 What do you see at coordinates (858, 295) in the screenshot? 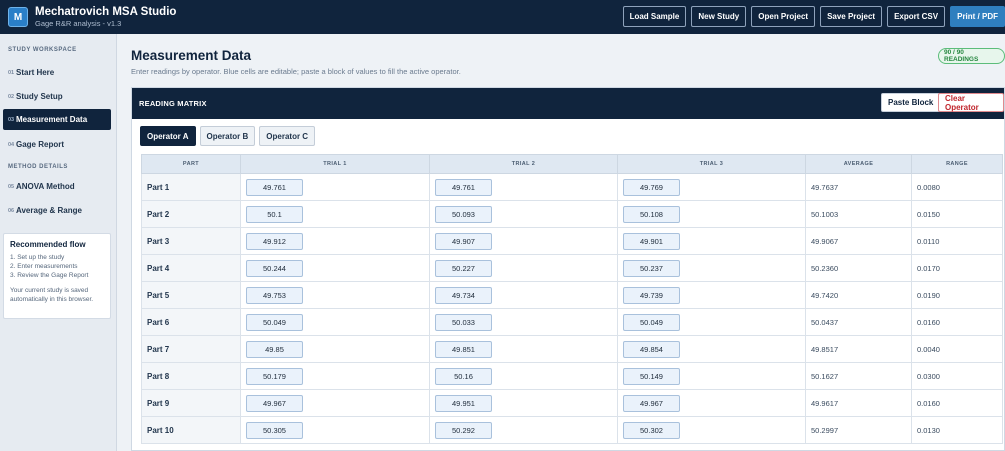
I see `average-value: 49.7420` at bounding box center [858, 295].